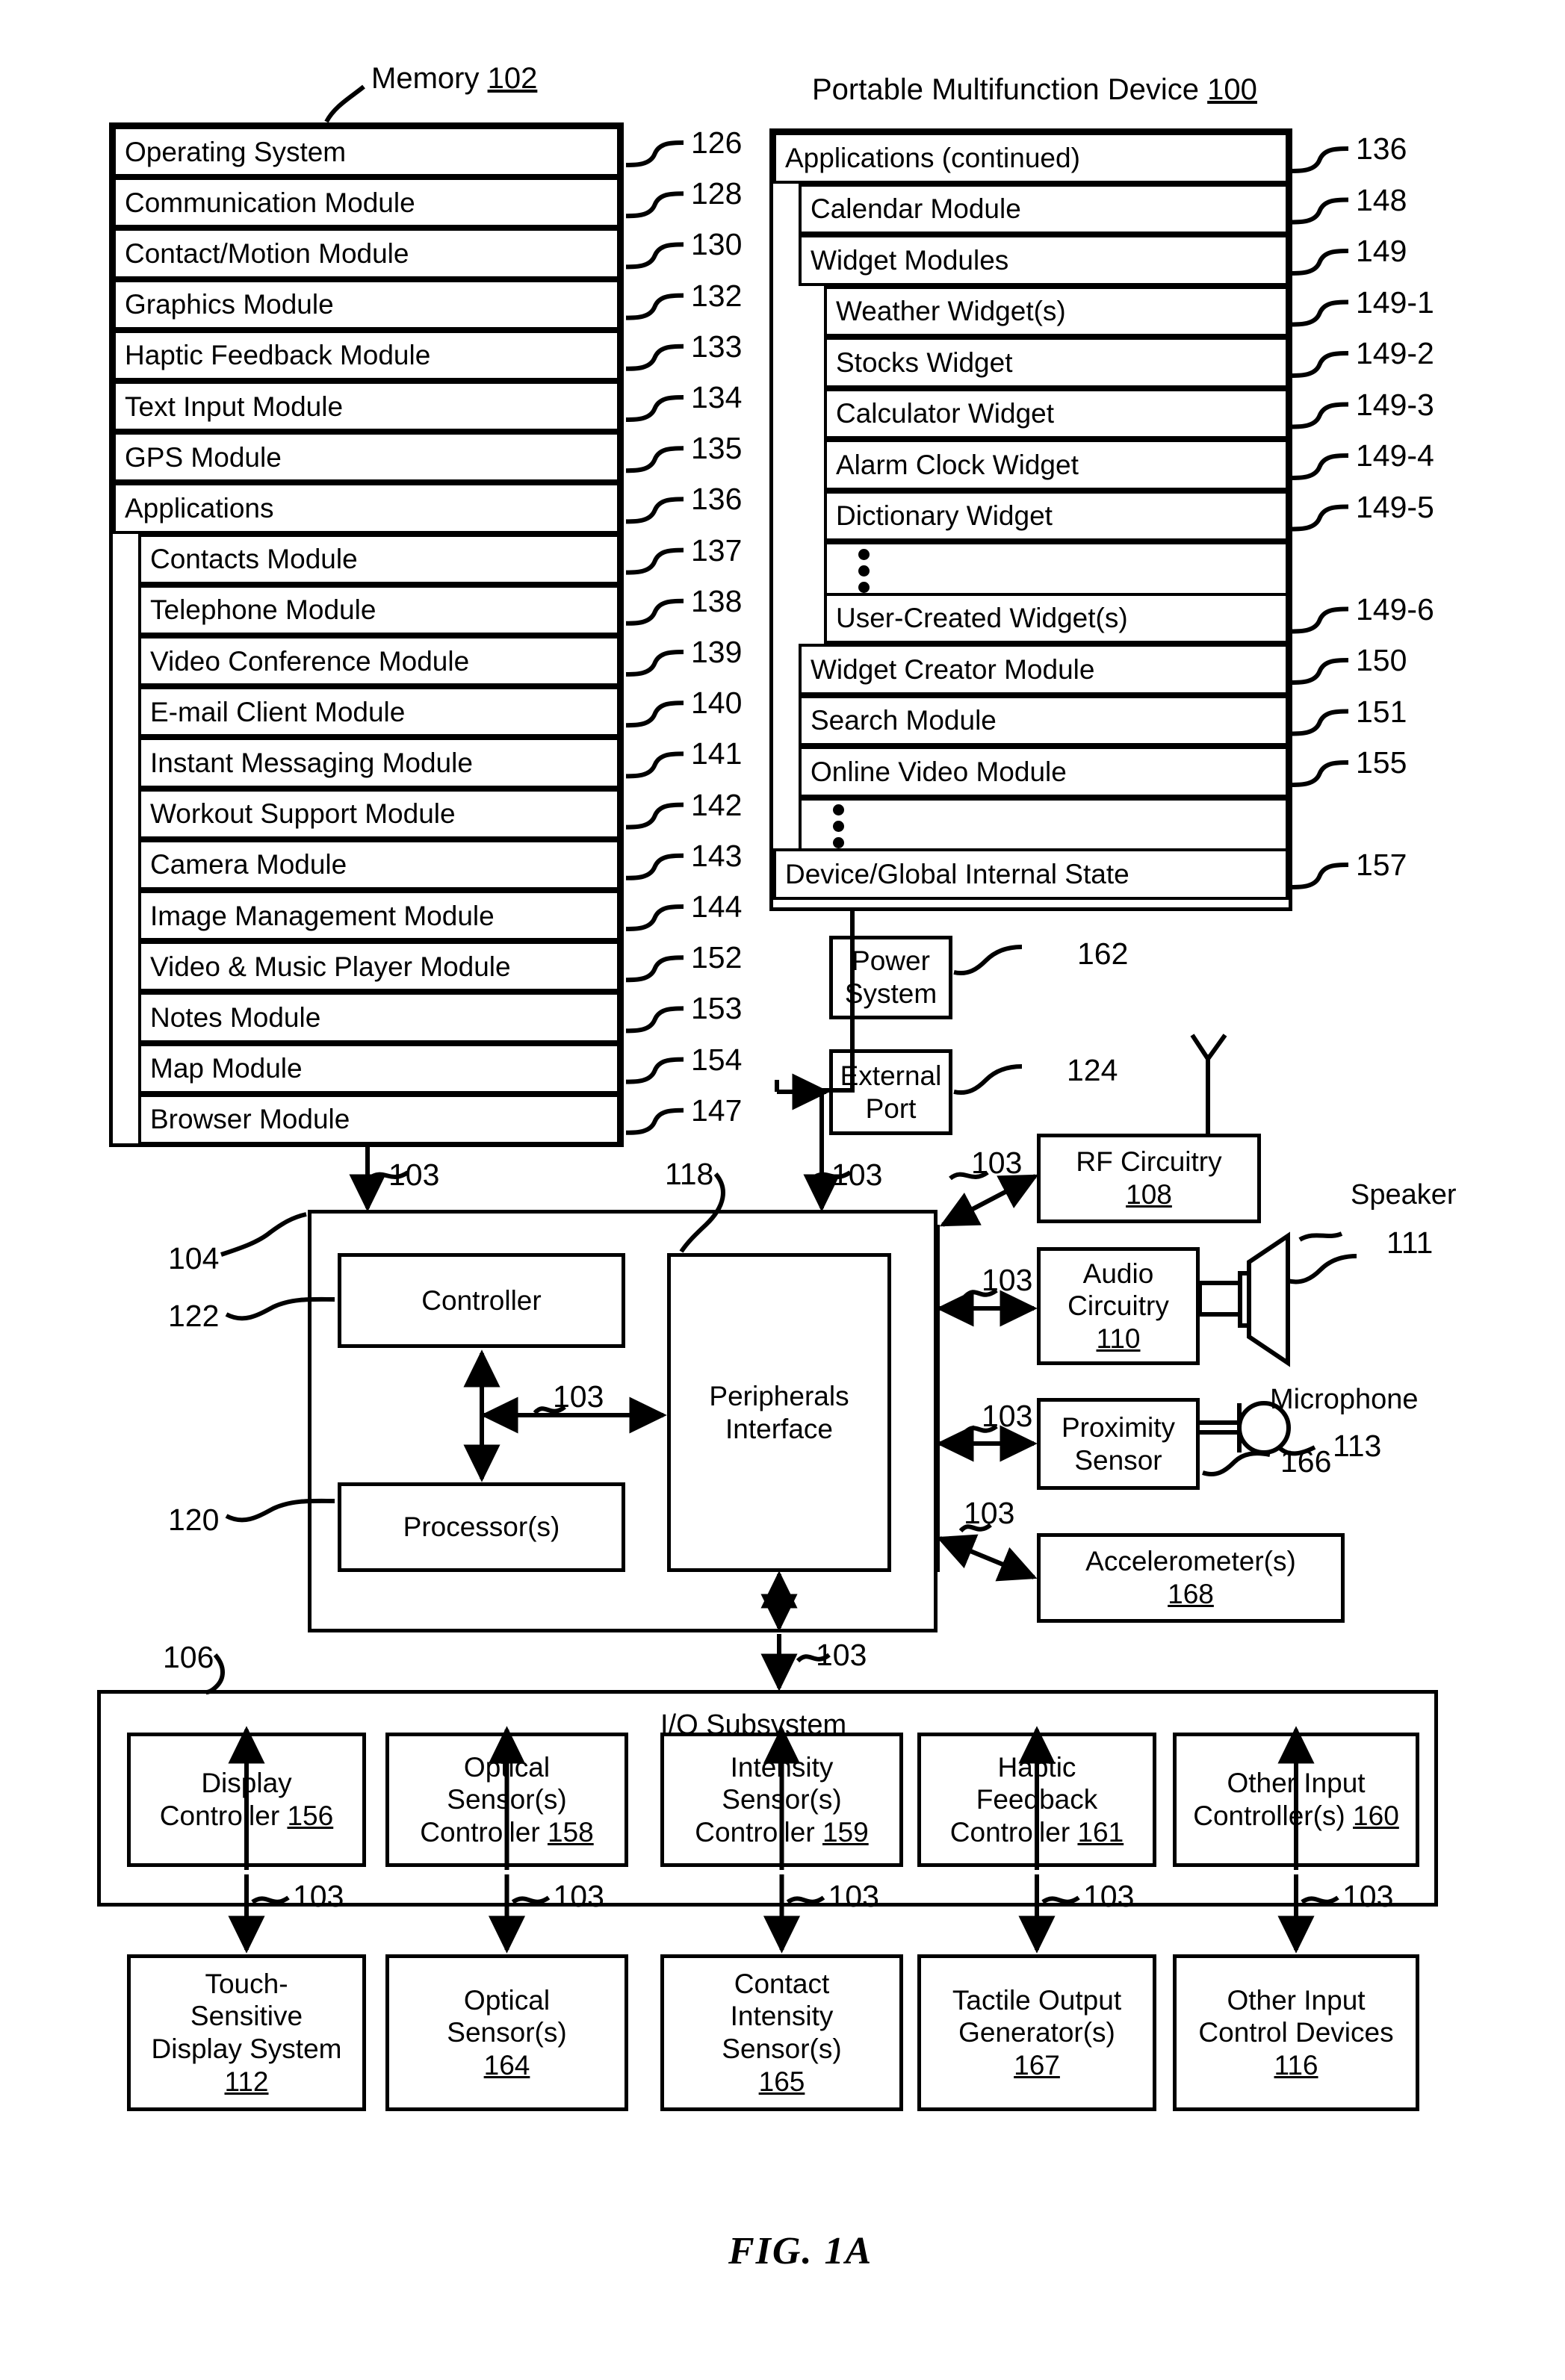  Describe the element at coordinates (957, 873) in the screenshot. I see `applications-row-label: Device/Global Internal State` at that location.